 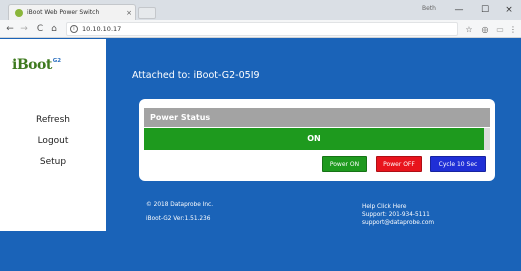 I want to click on cycle-power-button: Cycle 10 Sec, so click(x=458, y=164).